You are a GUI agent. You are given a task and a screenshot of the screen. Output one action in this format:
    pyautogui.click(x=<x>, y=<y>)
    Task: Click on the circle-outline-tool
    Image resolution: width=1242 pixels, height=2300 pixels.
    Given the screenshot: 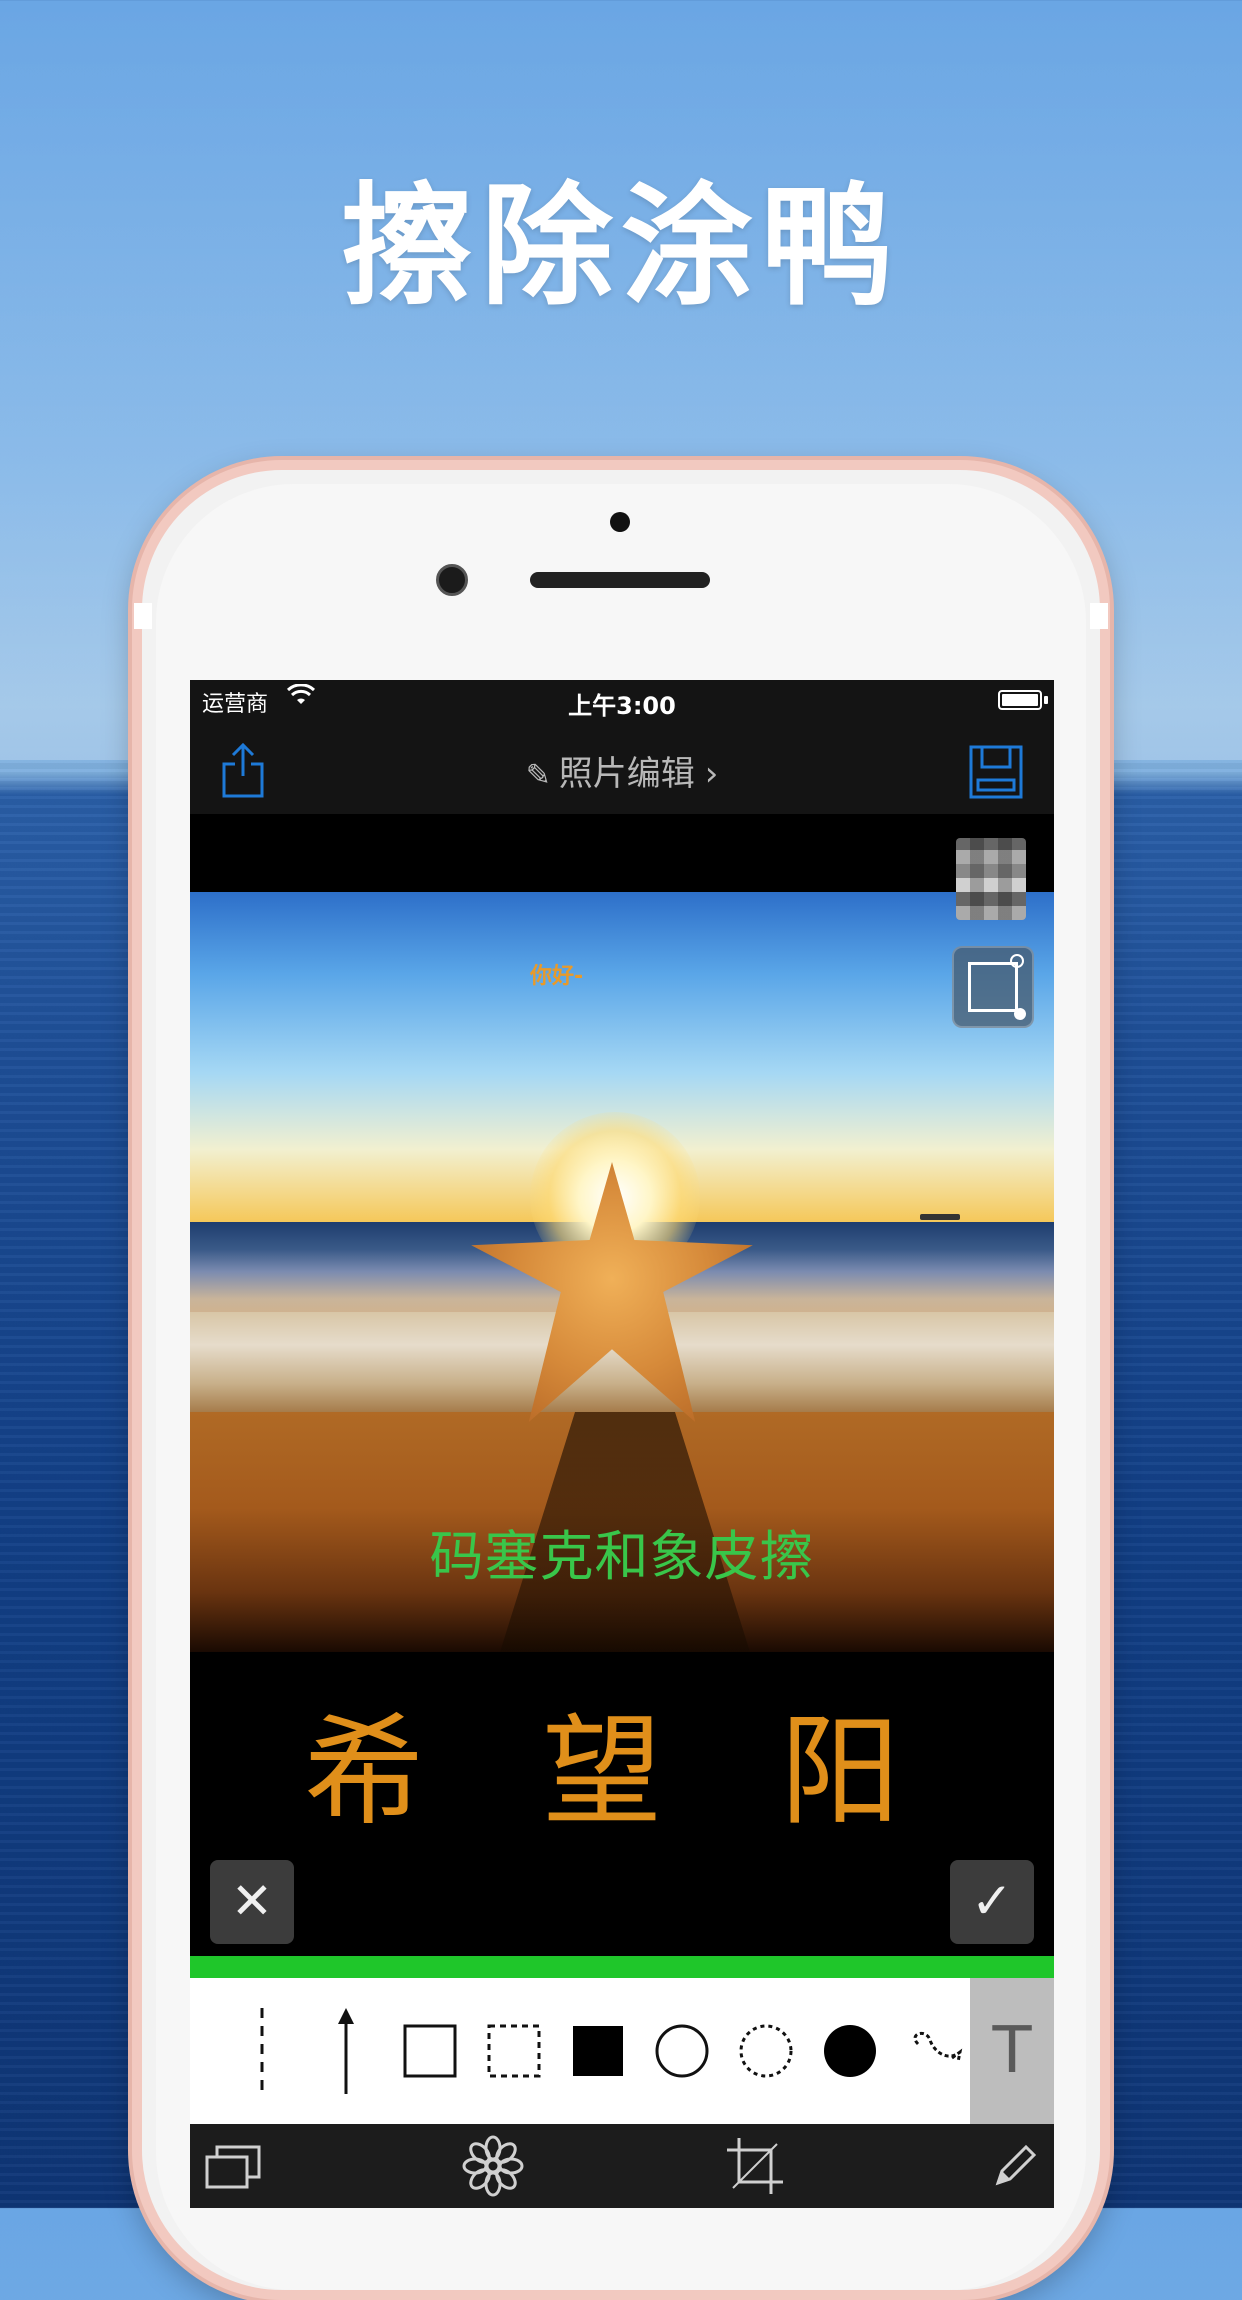 What is the action you would take?
    pyautogui.click(x=682, y=2051)
    